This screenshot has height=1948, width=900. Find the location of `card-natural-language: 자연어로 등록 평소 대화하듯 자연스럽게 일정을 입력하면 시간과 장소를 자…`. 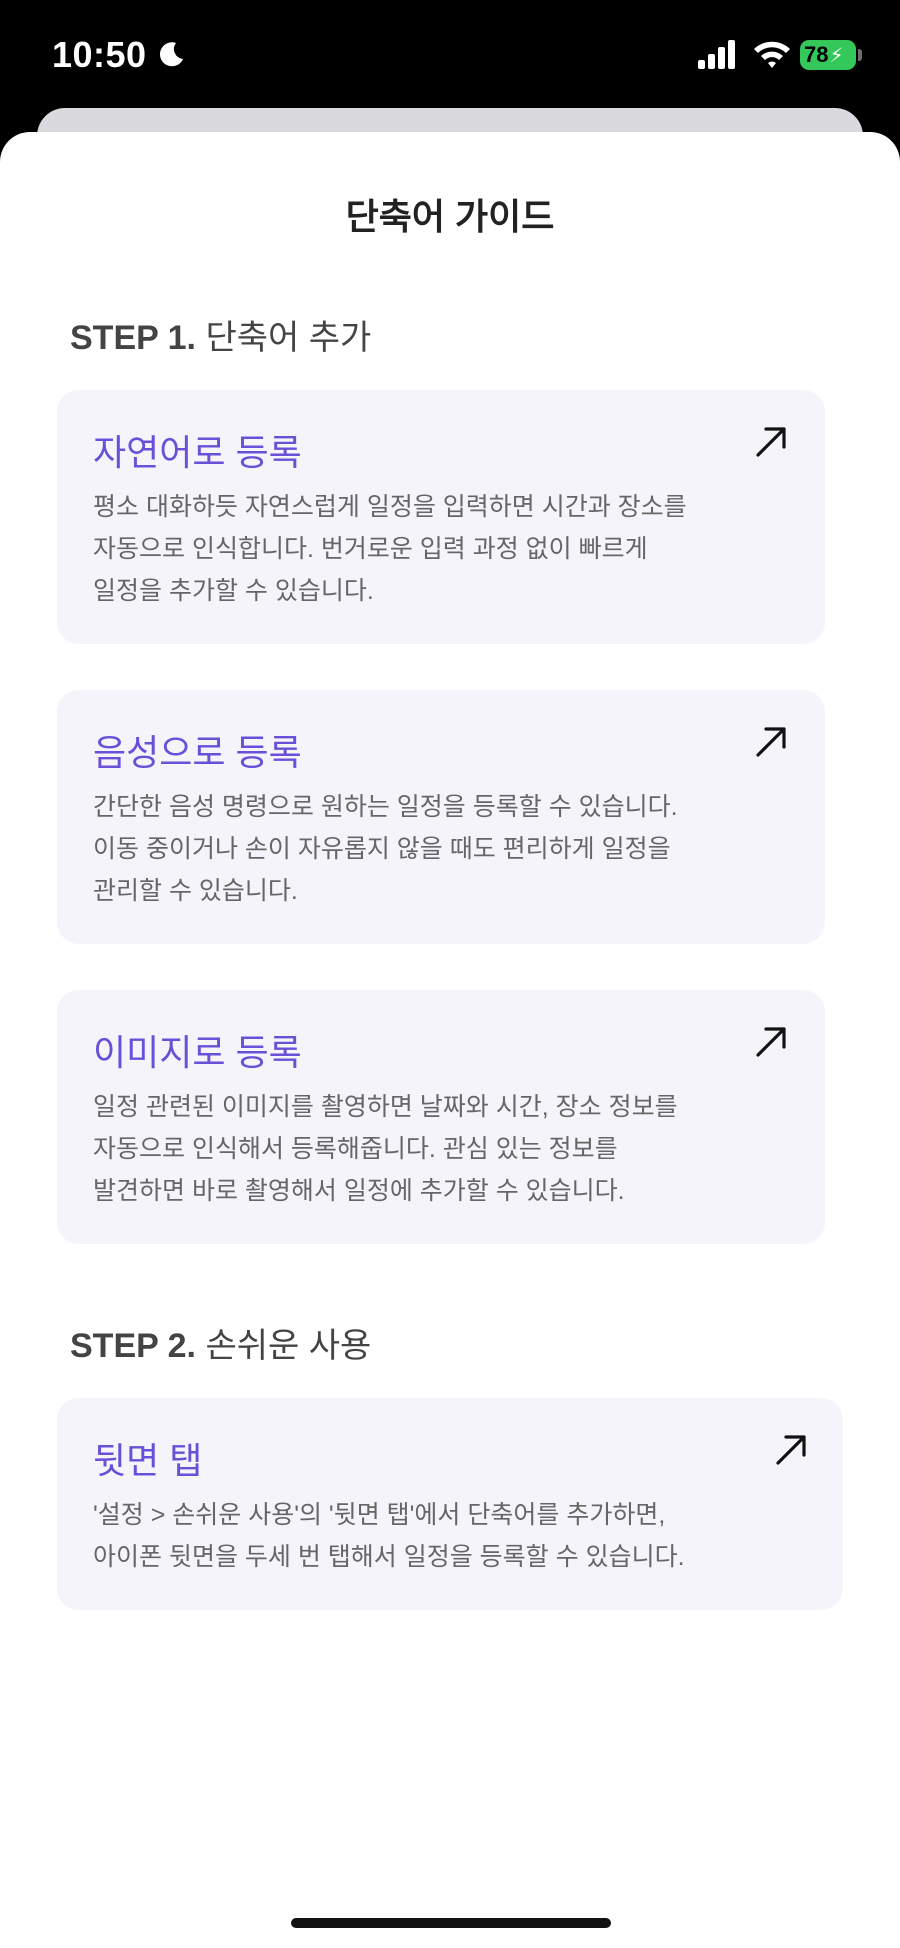

card-natural-language: 자연어로 등록 평소 대화하듯 자연스럽게 일정을 입력하면 시간과 장소를 자… is located at coordinates (441, 517).